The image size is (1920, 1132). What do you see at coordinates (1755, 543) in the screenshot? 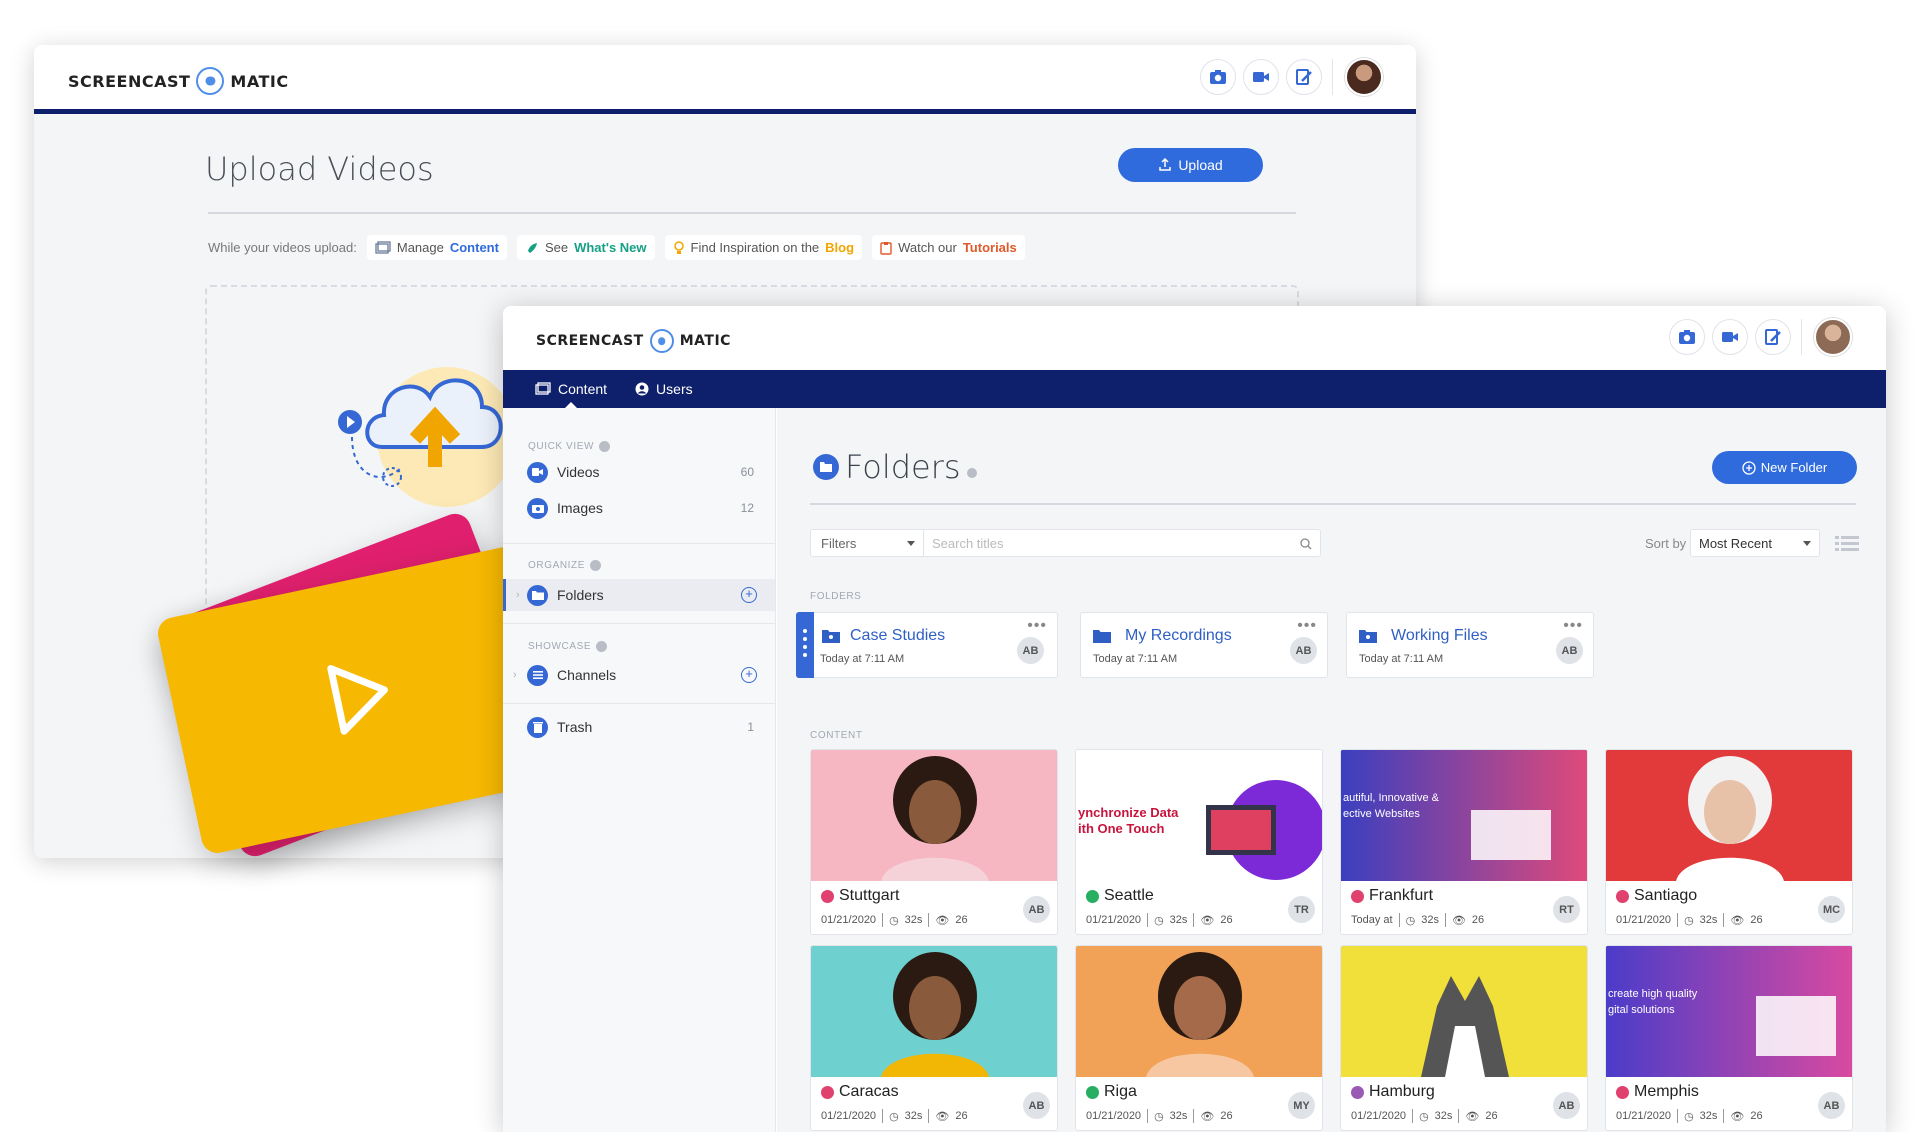
I see `sort-dropdown: Most Recent` at bounding box center [1755, 543].